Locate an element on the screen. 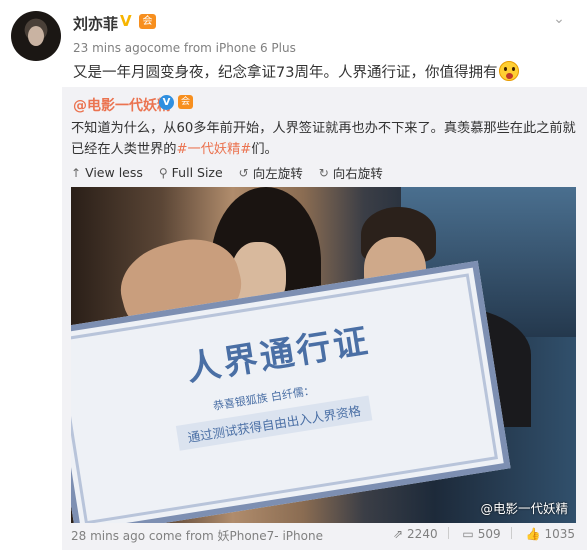 This screenshot has height=550, width=587. search-icon: ⚲ is located at coordinates (163, 172).